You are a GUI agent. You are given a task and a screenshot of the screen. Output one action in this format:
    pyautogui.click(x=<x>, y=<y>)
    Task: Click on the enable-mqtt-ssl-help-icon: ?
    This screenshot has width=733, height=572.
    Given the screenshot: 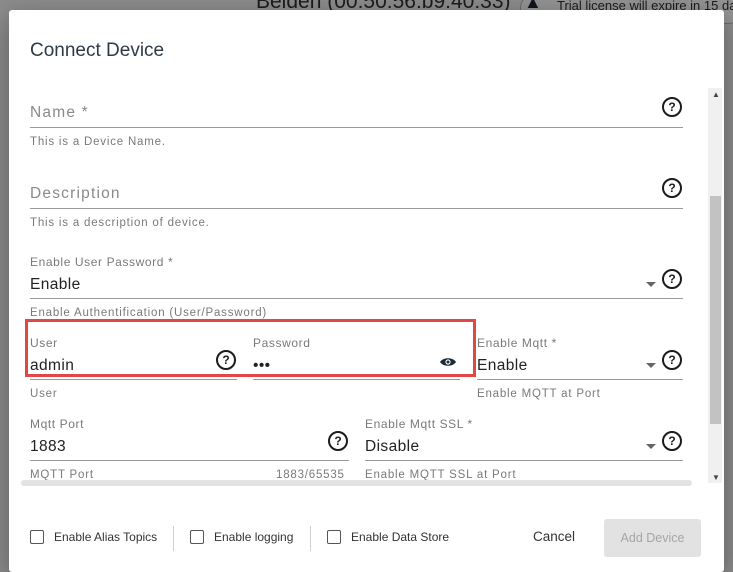 What is the action you would take?
    pyautogui.click(x=672, y=441)
    